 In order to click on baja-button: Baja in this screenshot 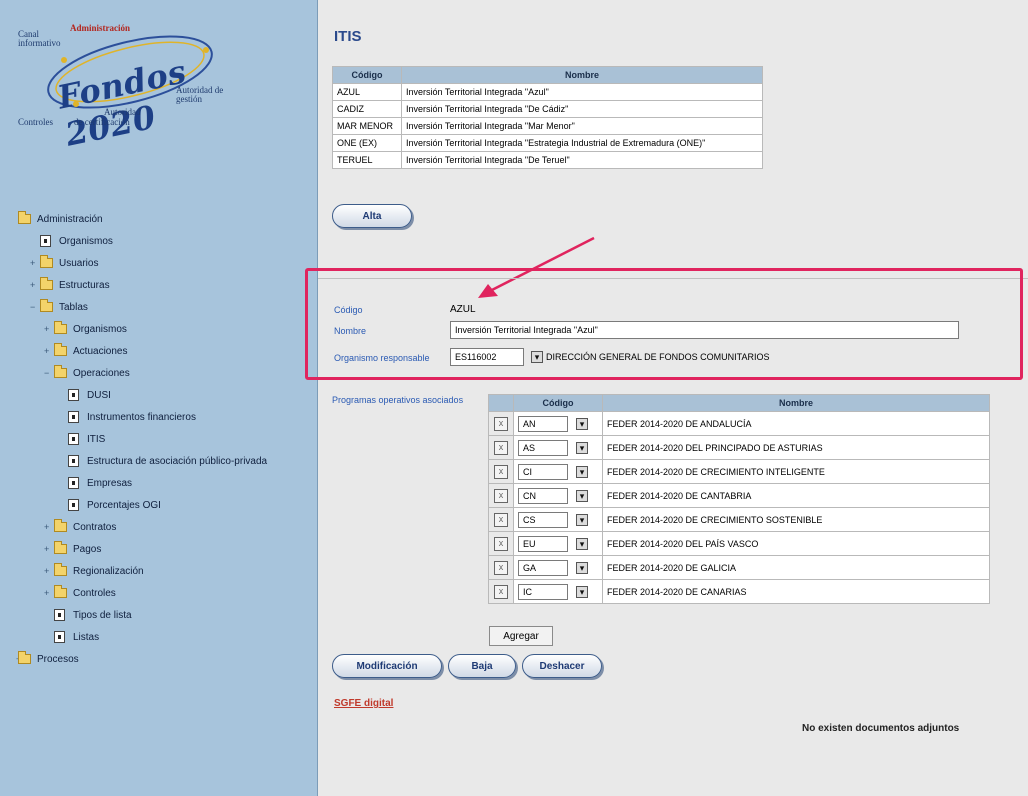, I will do `click(482, 666)`.